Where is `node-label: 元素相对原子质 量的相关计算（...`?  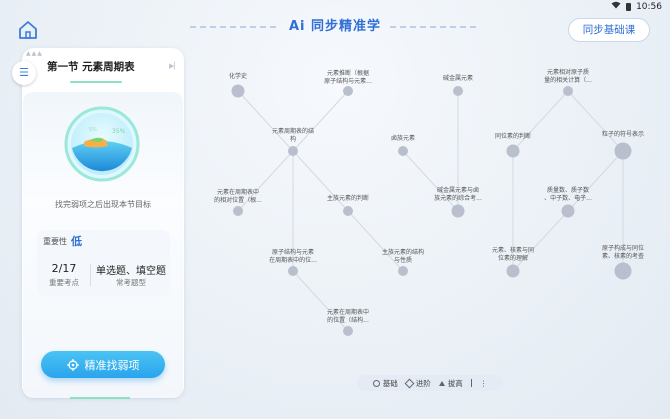
node-label: 元素相对原子质 量的相关计算（... is located at coordinates (568, 76).